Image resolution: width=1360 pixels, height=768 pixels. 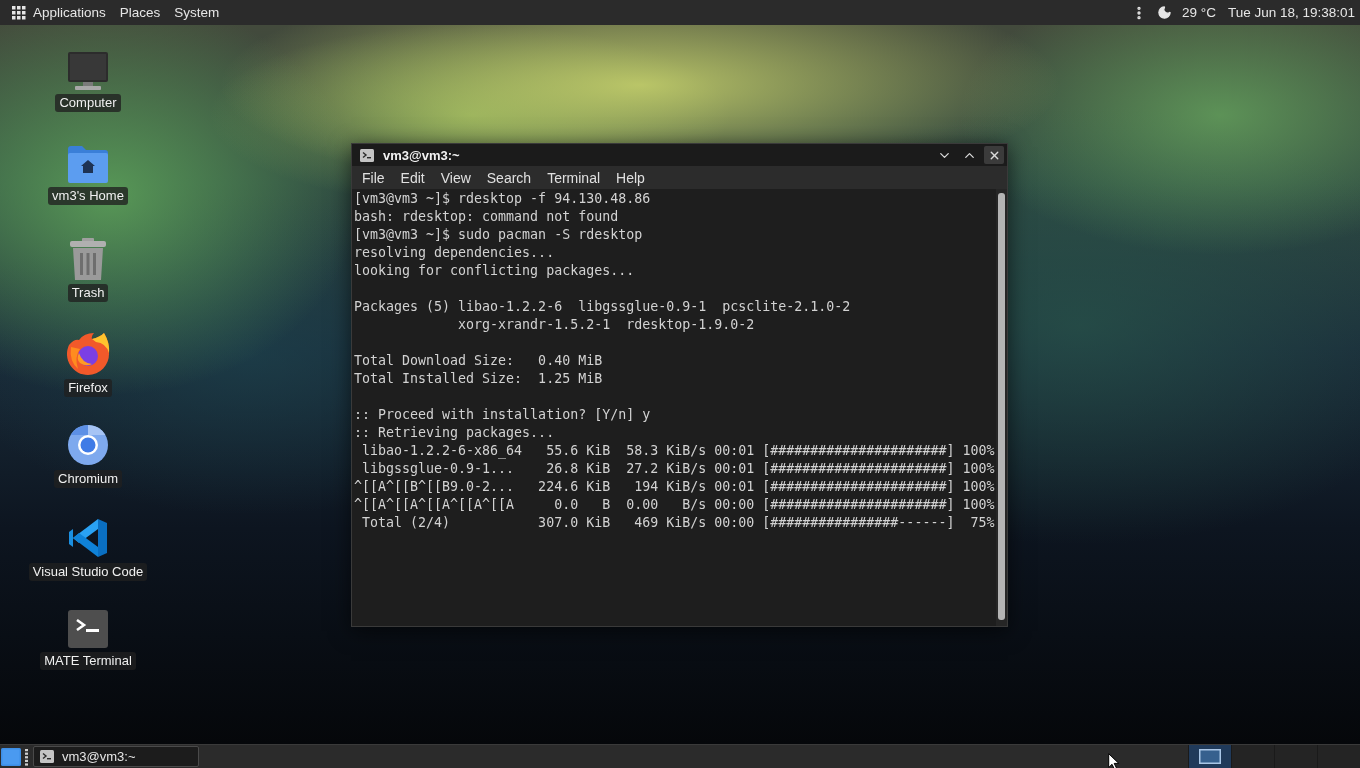 What do you see at coordinates (88, 103) in the screenshot?
I see `desktop-icon-label: Computer` at bounding box center [88, 103].